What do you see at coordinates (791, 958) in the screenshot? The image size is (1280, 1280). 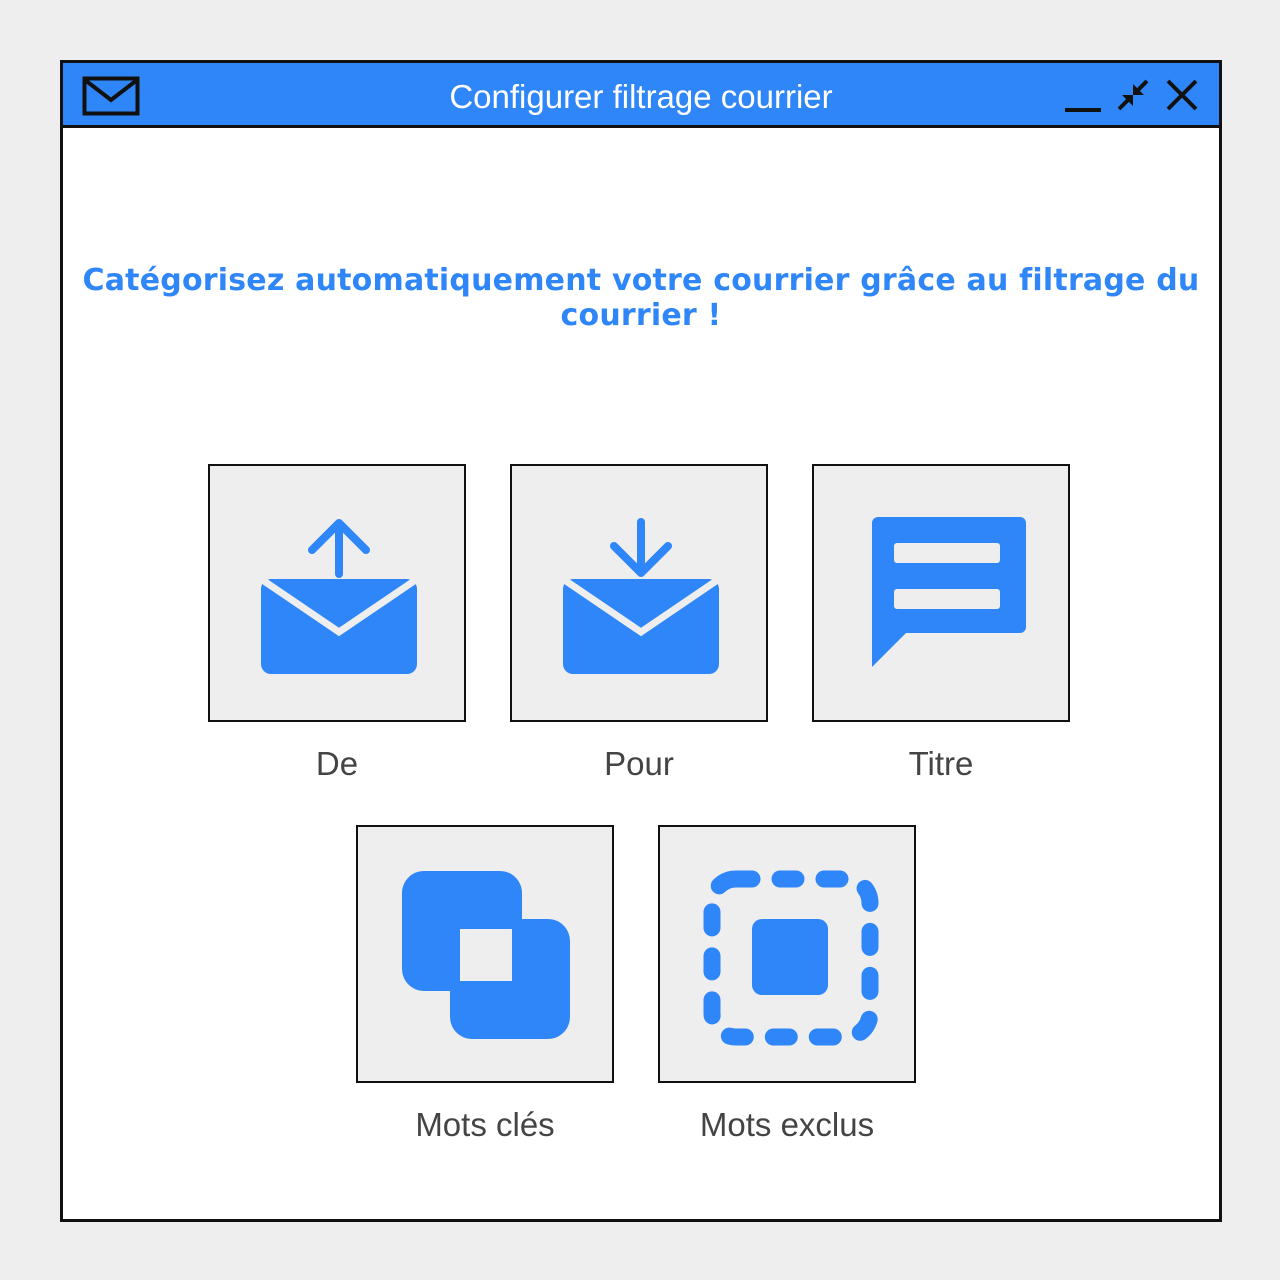 I see `dashed-select-icon` at bounding box center [791, 958].